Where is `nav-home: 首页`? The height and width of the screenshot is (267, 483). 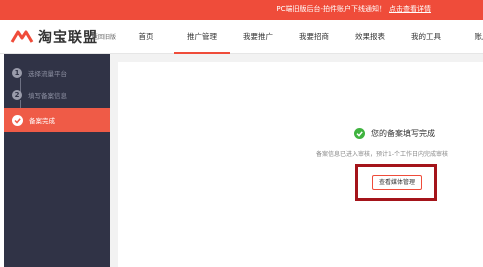 nav-home: 首页 is located at coordinates (146, 37).